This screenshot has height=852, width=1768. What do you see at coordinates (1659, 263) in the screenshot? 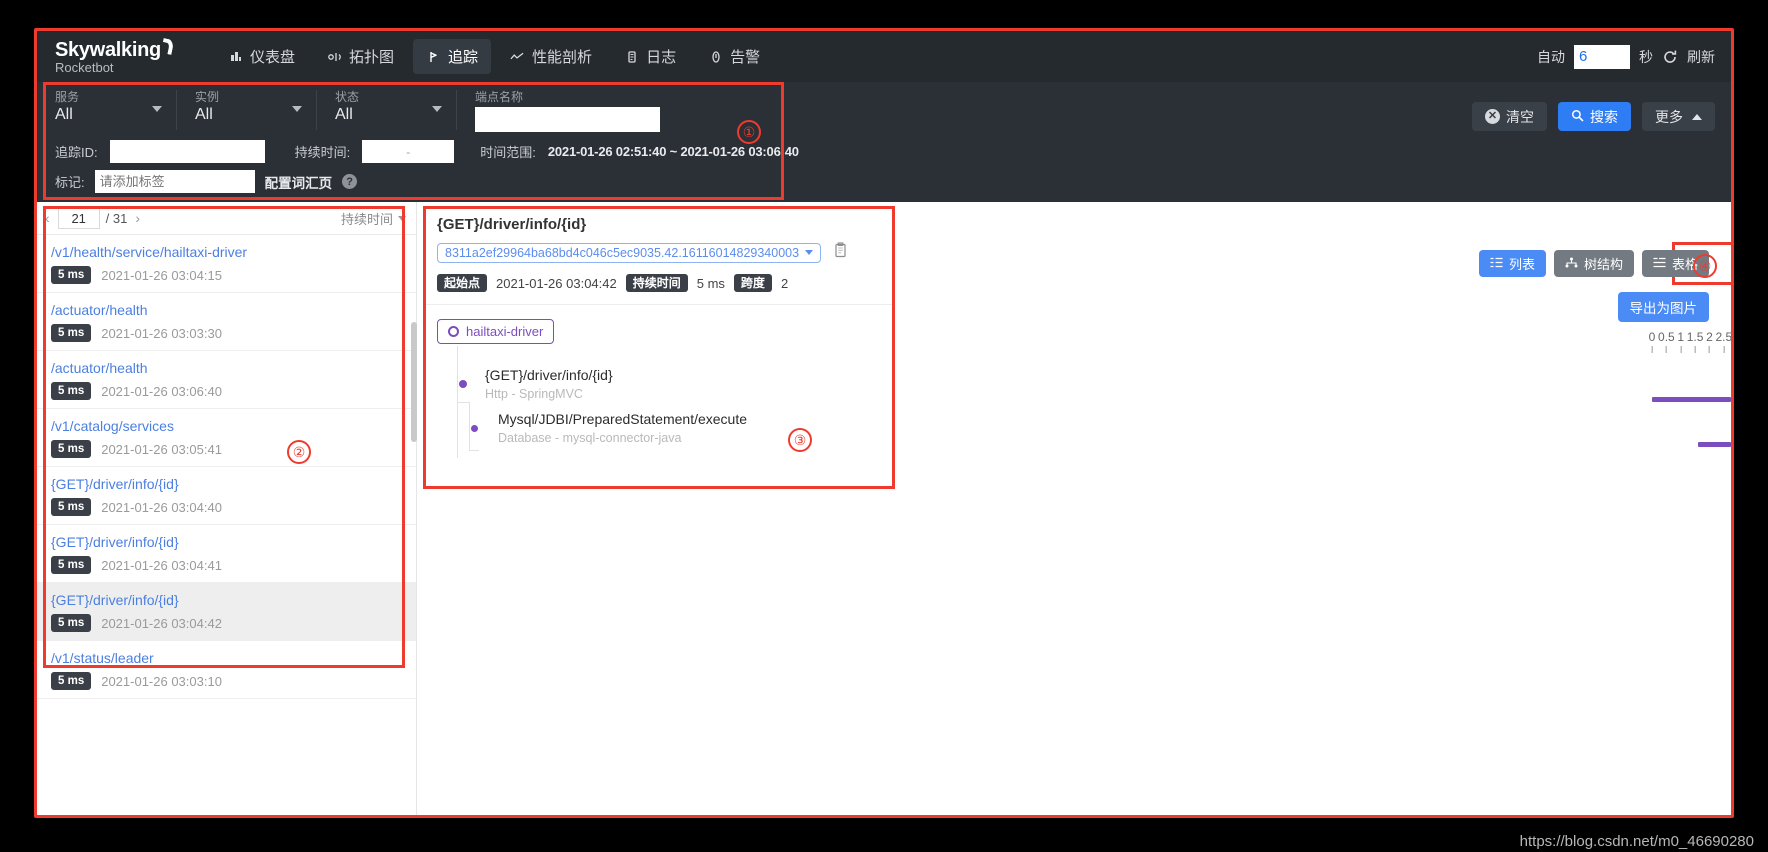
I see `table-icon` at bounding box center [1659, 263].